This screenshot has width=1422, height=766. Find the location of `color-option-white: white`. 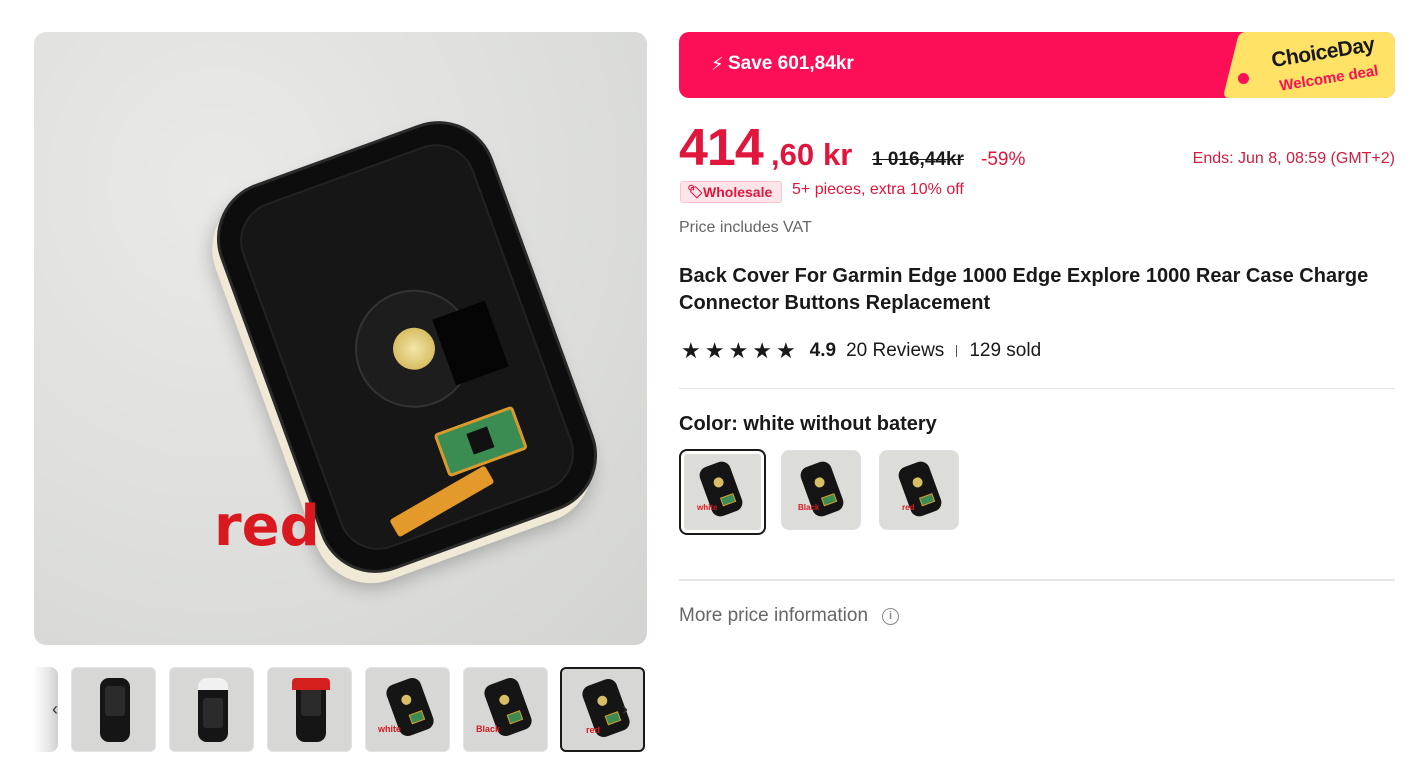

color-option-white: white is located at coordinates (722, 492).